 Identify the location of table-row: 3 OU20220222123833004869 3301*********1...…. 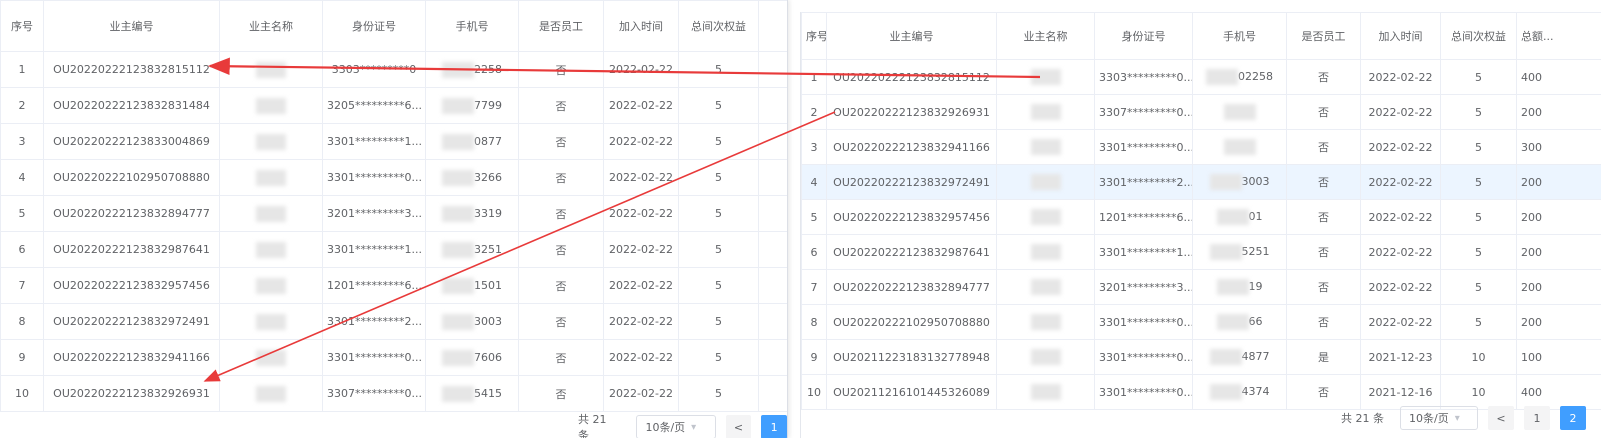
(393, 141).